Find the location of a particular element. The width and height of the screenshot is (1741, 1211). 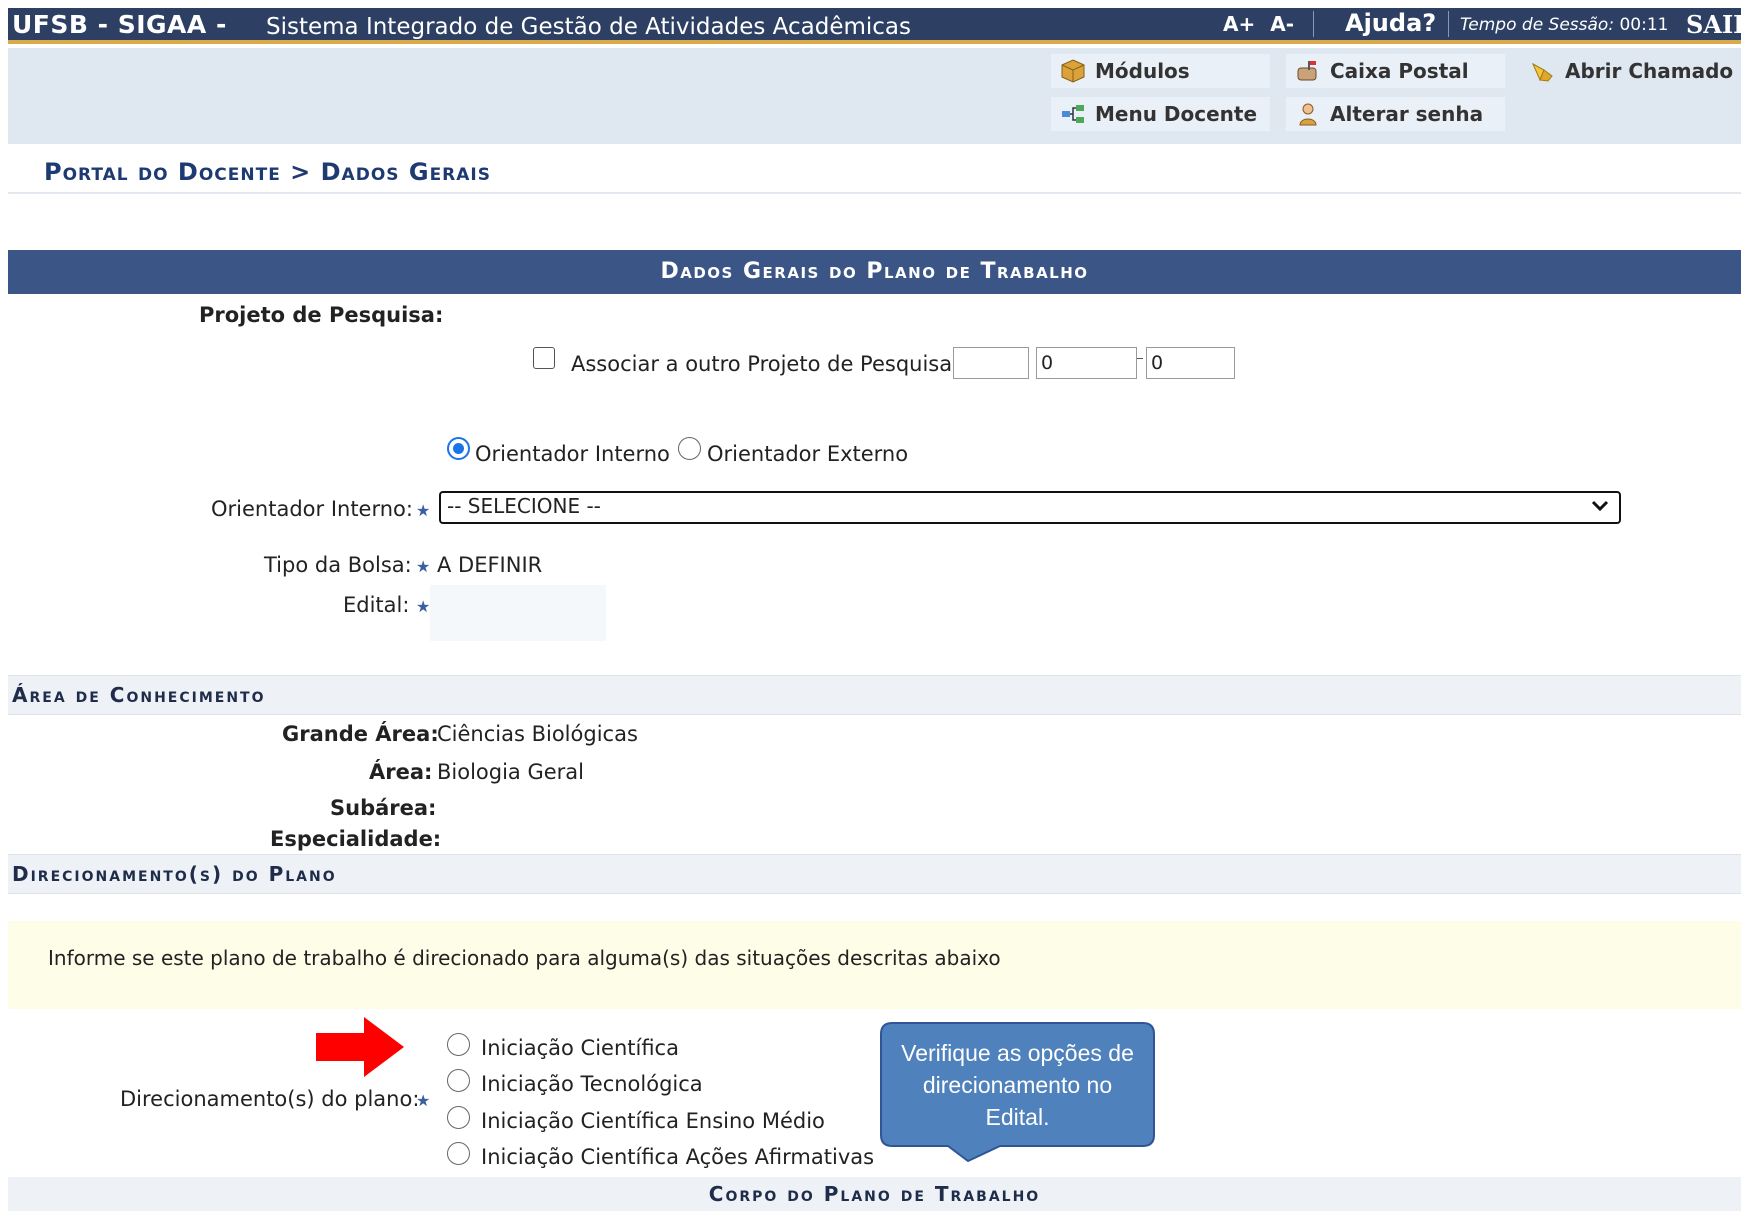

session-label: Tempo de Sessão: is located at coordinates (1537, 25).